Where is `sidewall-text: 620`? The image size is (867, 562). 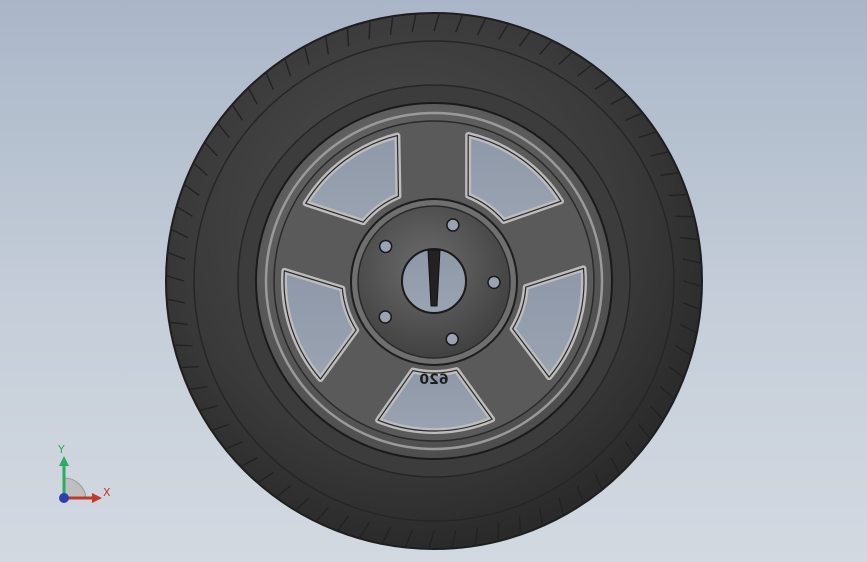 sidewall-text: 620 is located at coordinates (434, 380).